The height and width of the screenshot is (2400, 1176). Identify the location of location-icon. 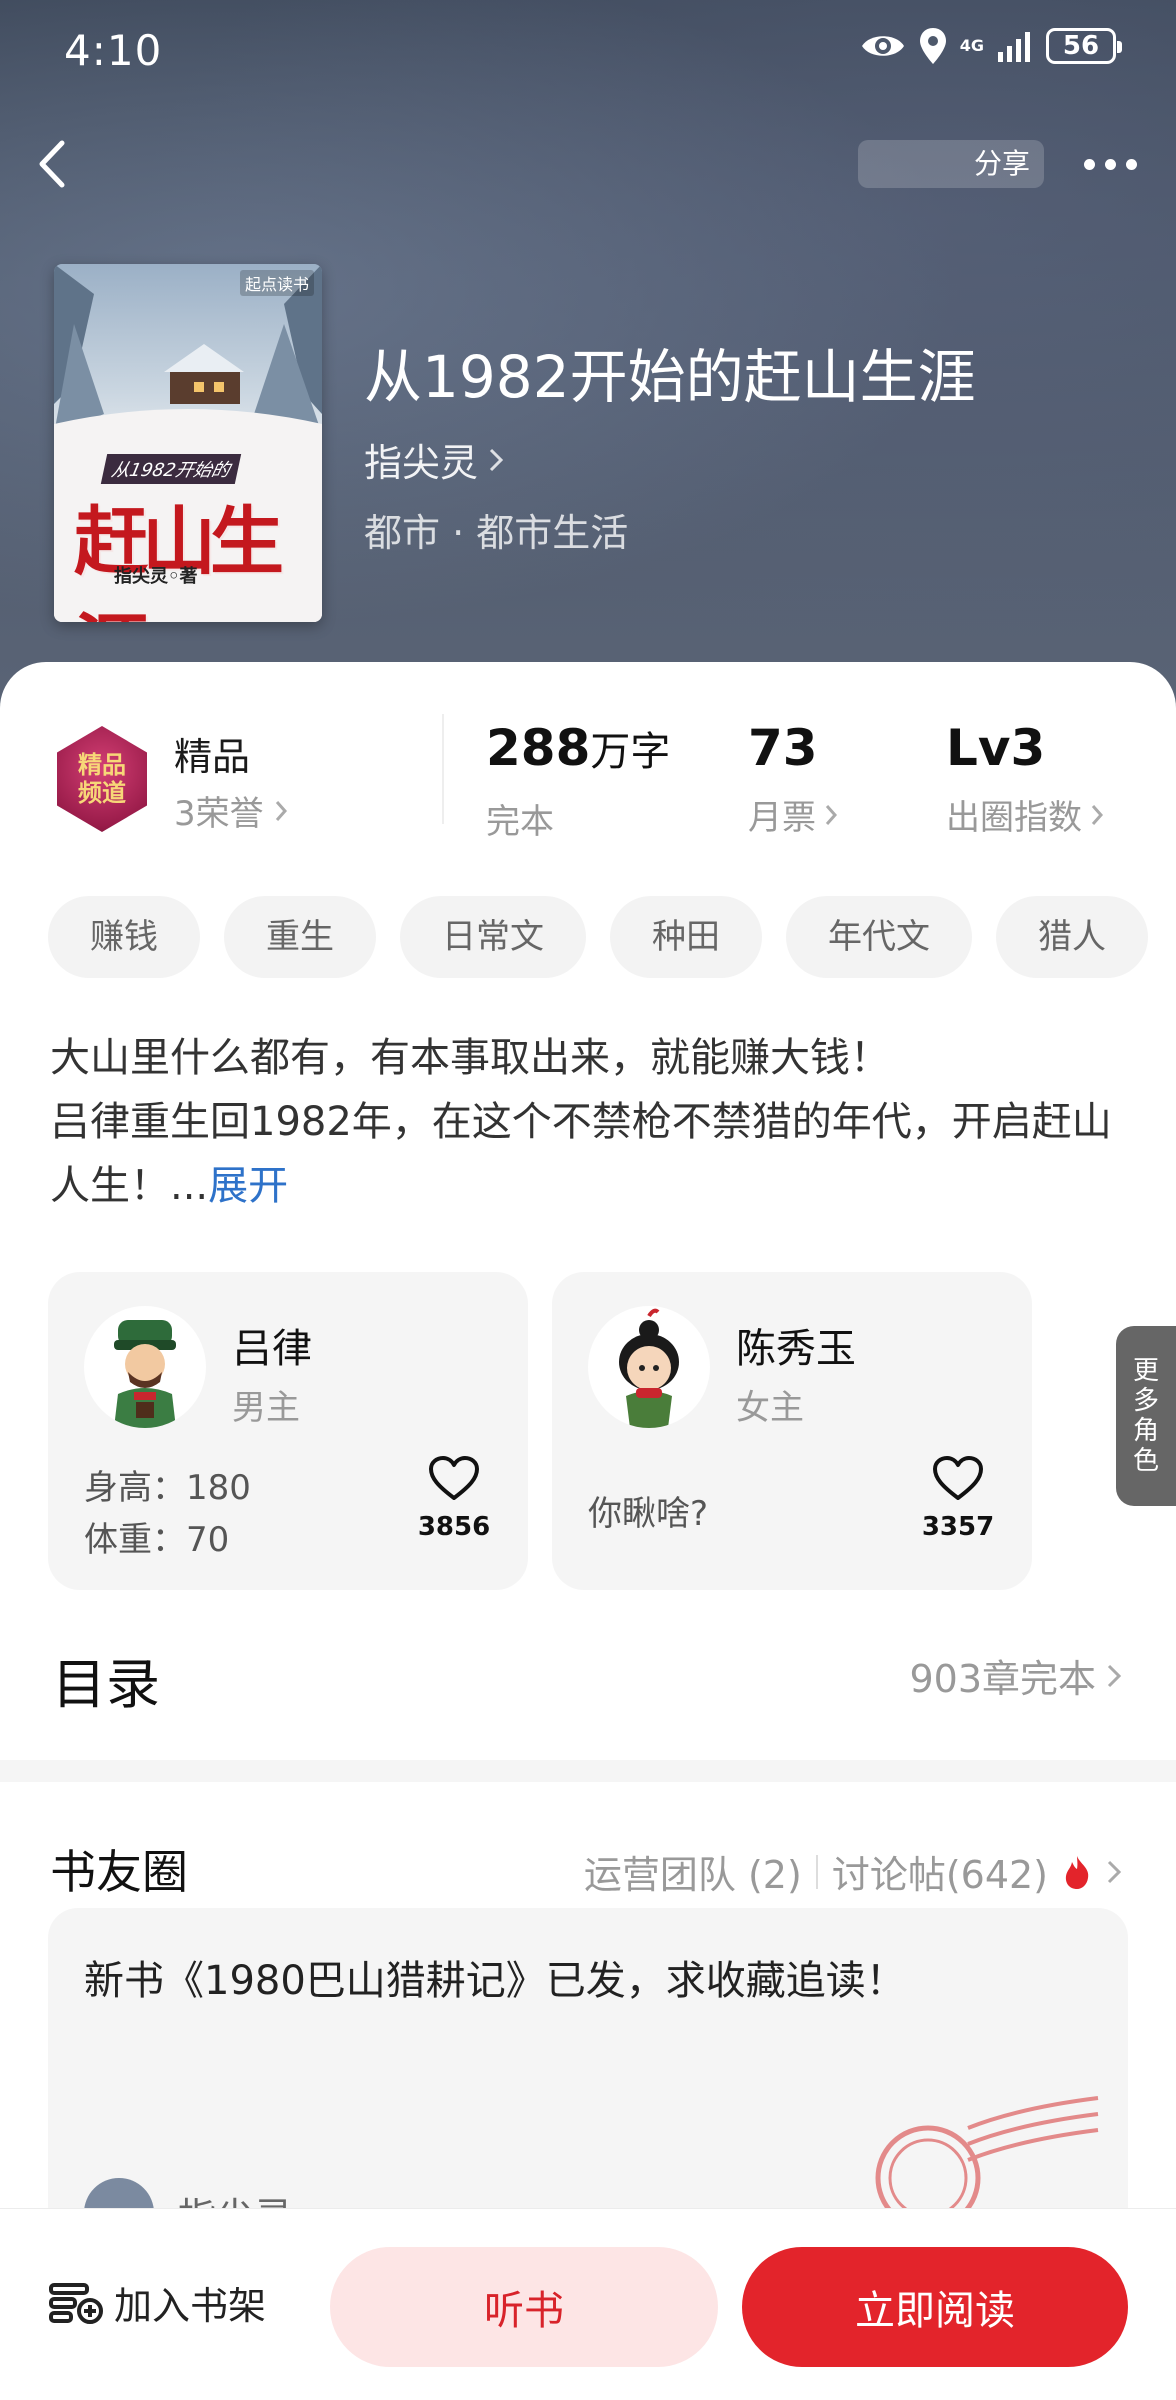
(932, 46).